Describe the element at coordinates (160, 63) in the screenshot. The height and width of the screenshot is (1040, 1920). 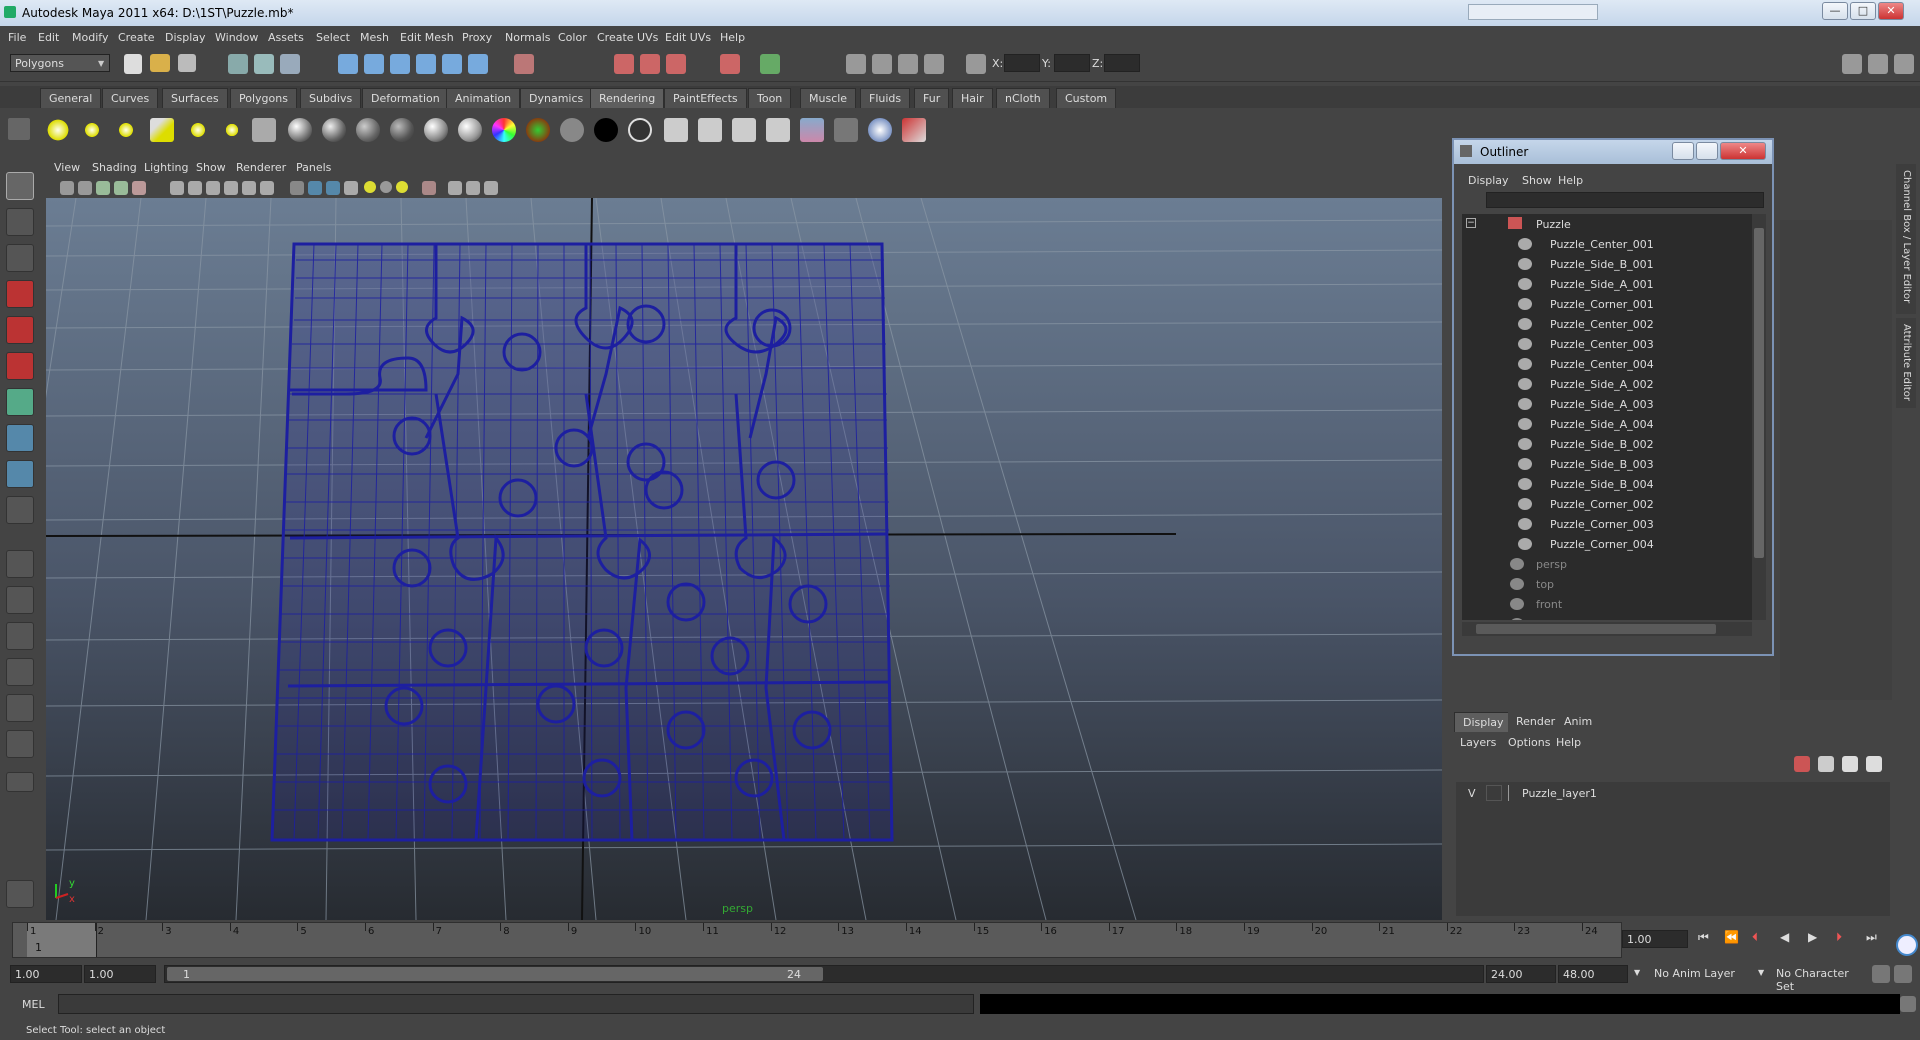
I see `open-scene-icon` at that location.